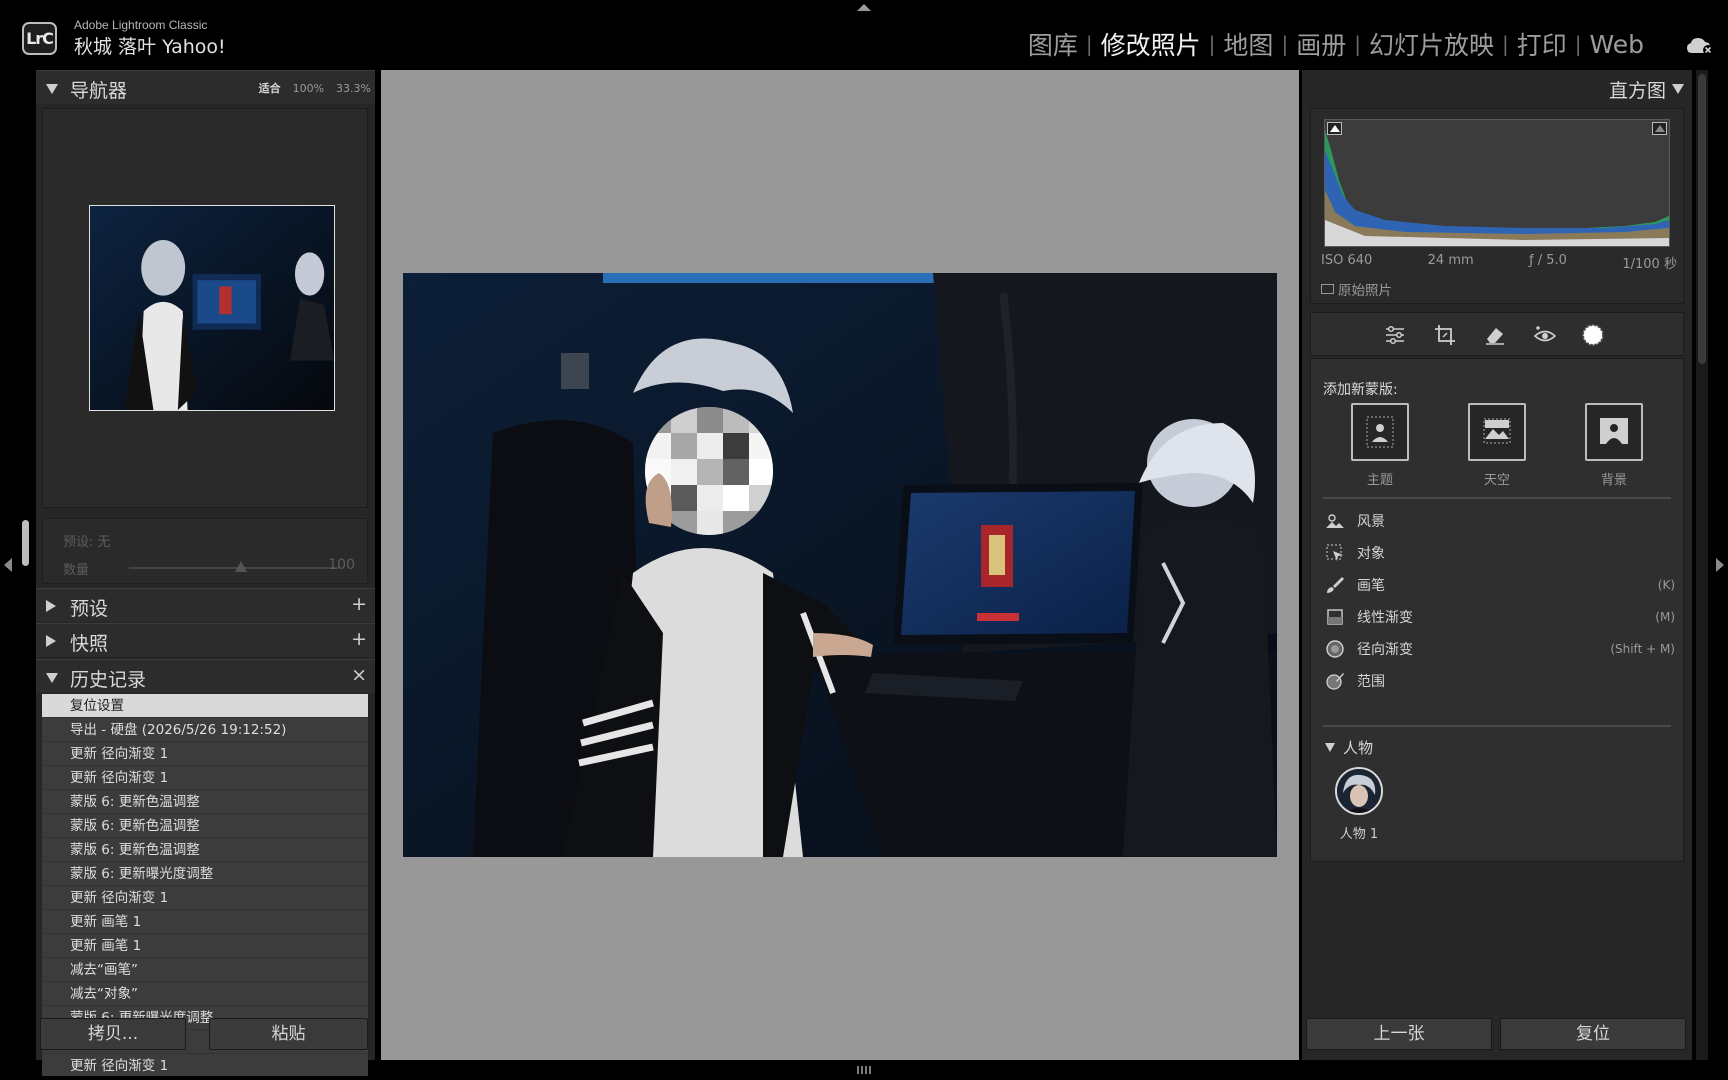 The height and width of the screenshot is (1080, 1728). What do you see at coordinates (1053, 44) in the screenshot?
I see `module-library: 图库` at bounding box center [1053, 44].